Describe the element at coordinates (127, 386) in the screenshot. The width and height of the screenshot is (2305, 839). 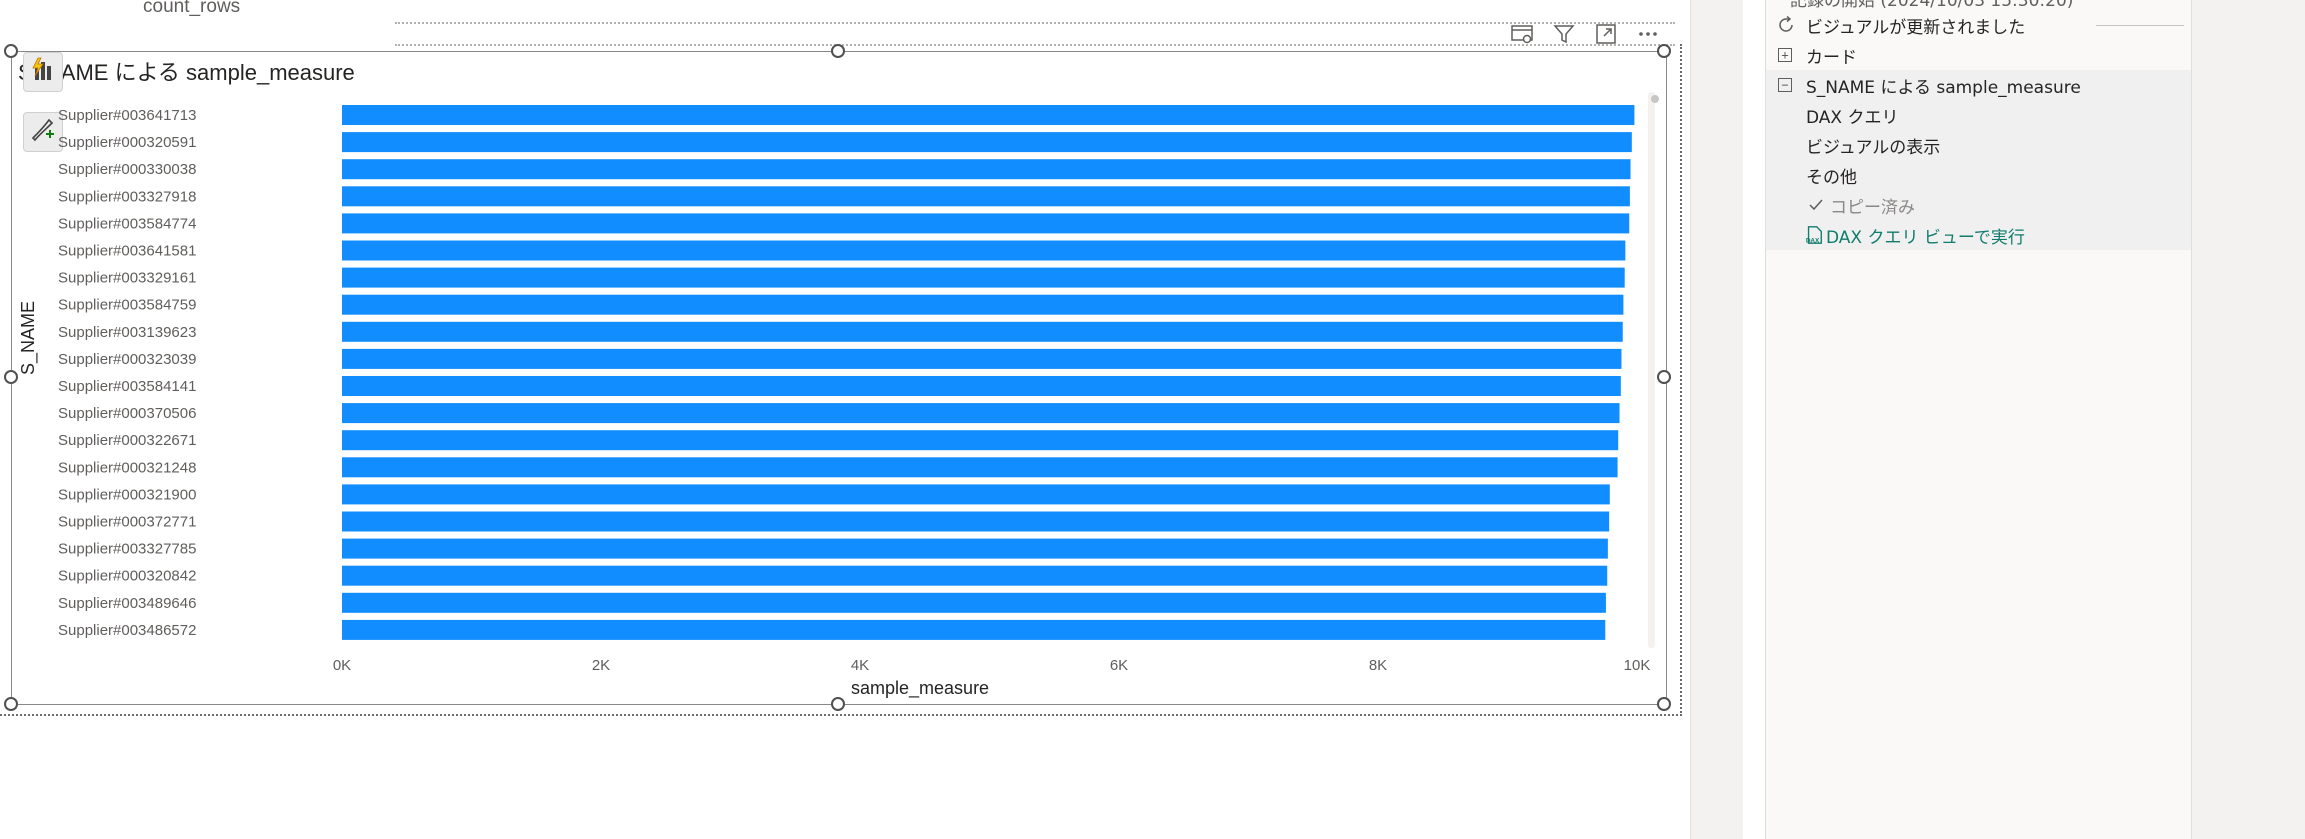
I see `category-label: Supplier#003584141` at that location.